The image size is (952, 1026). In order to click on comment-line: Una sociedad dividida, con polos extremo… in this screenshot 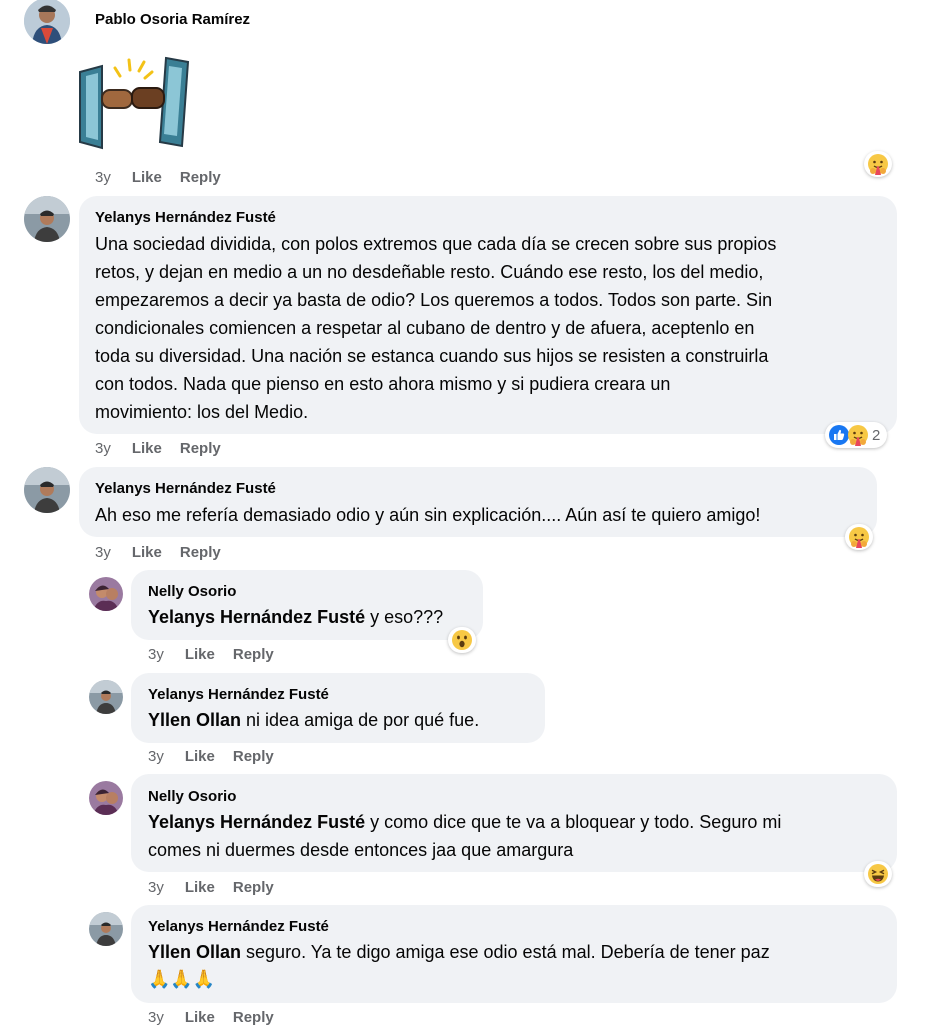, I will do `click(436, 244)`.